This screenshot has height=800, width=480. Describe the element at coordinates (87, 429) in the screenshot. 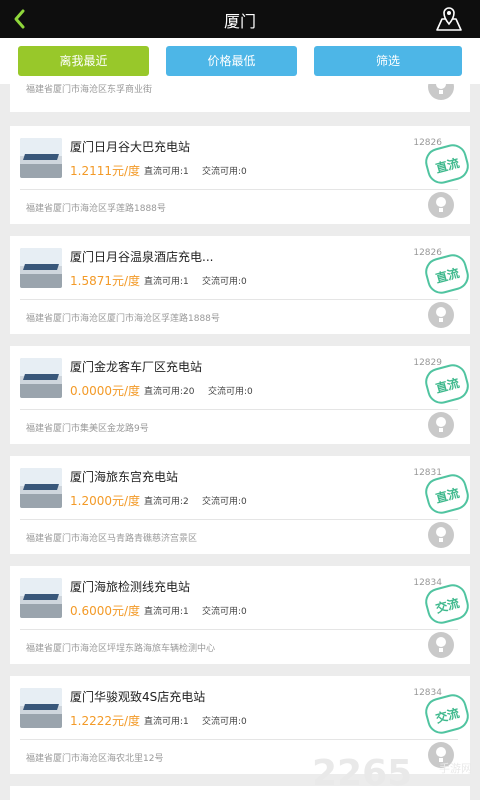

I see `station-address: 福建省厦门市集美区金龙路9号` at that location.